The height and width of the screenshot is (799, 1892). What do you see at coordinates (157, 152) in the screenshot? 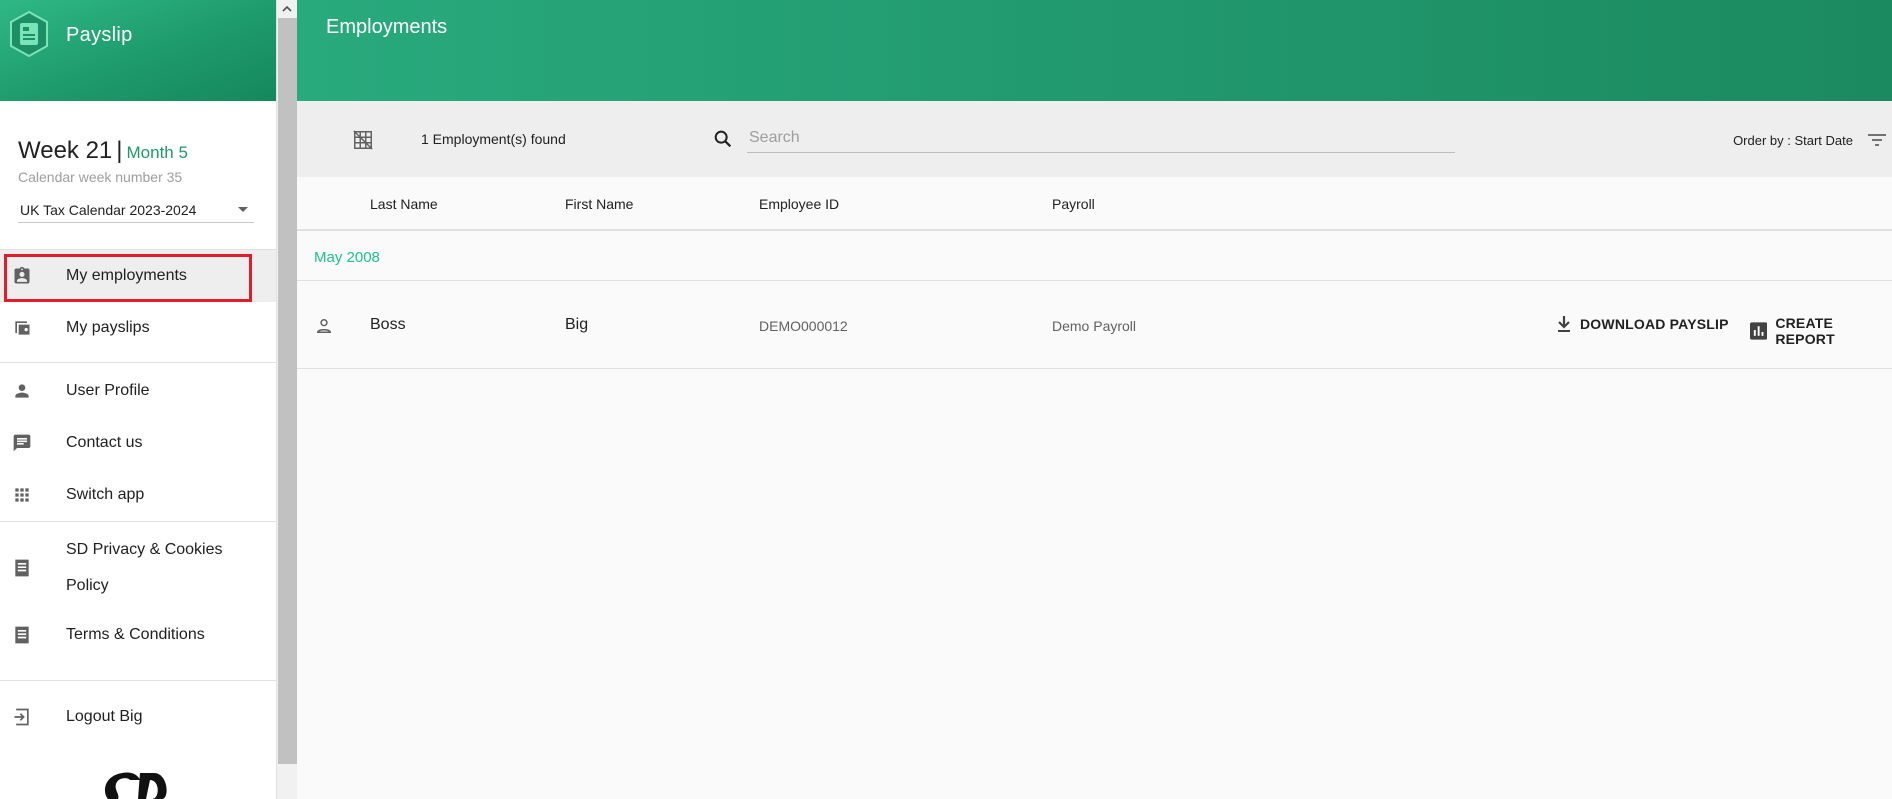
I see `month-label: Month 5` at bounding box center [157, 152].